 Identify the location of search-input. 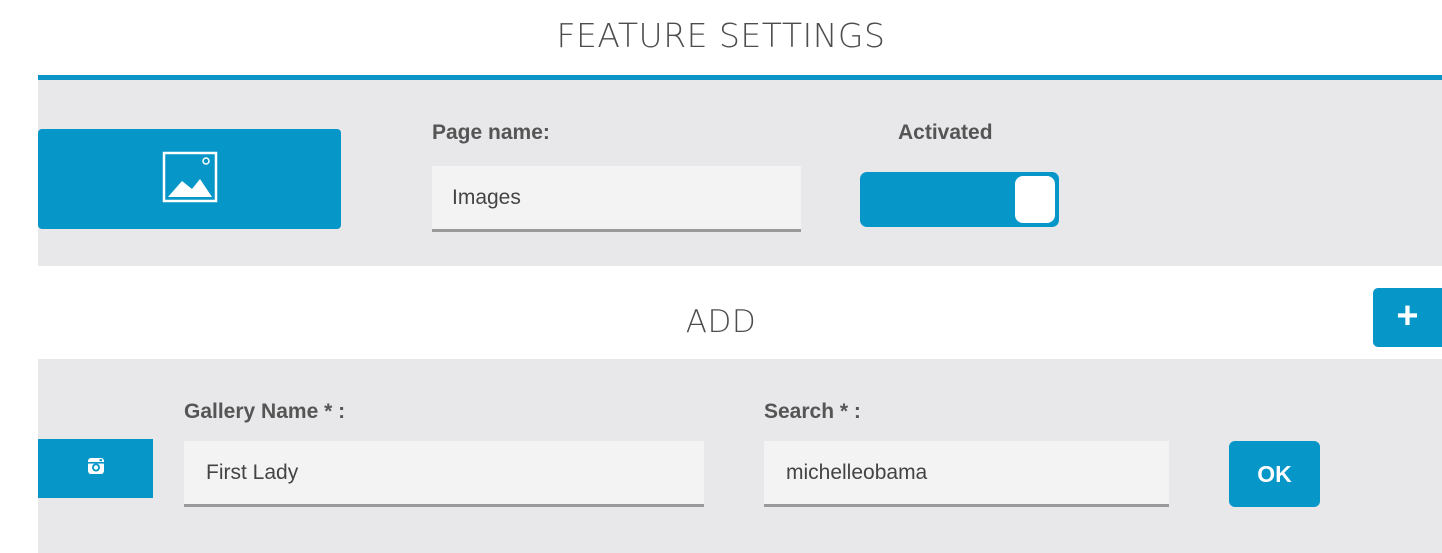
(966, 474).